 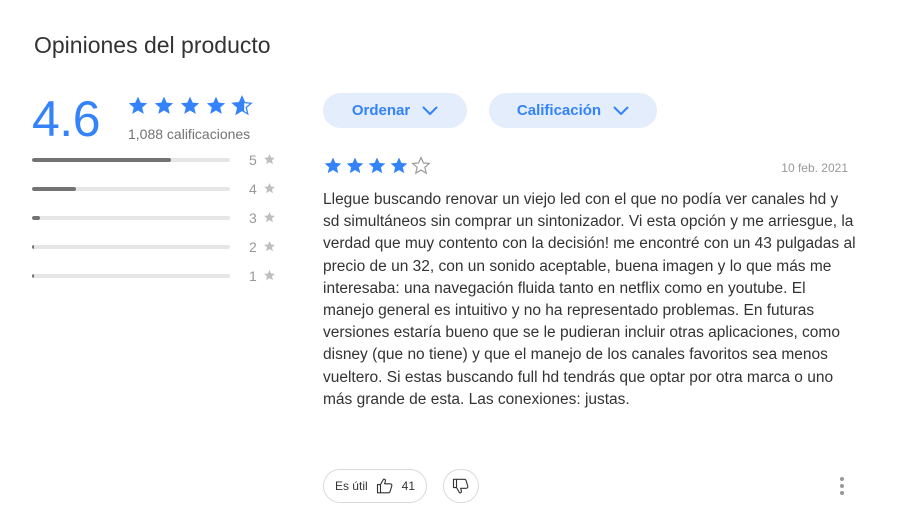 What do you see at coordinates (253, 276) in the screenshot?
I see `distribution-label: 1` at bounding box center [253, 276].